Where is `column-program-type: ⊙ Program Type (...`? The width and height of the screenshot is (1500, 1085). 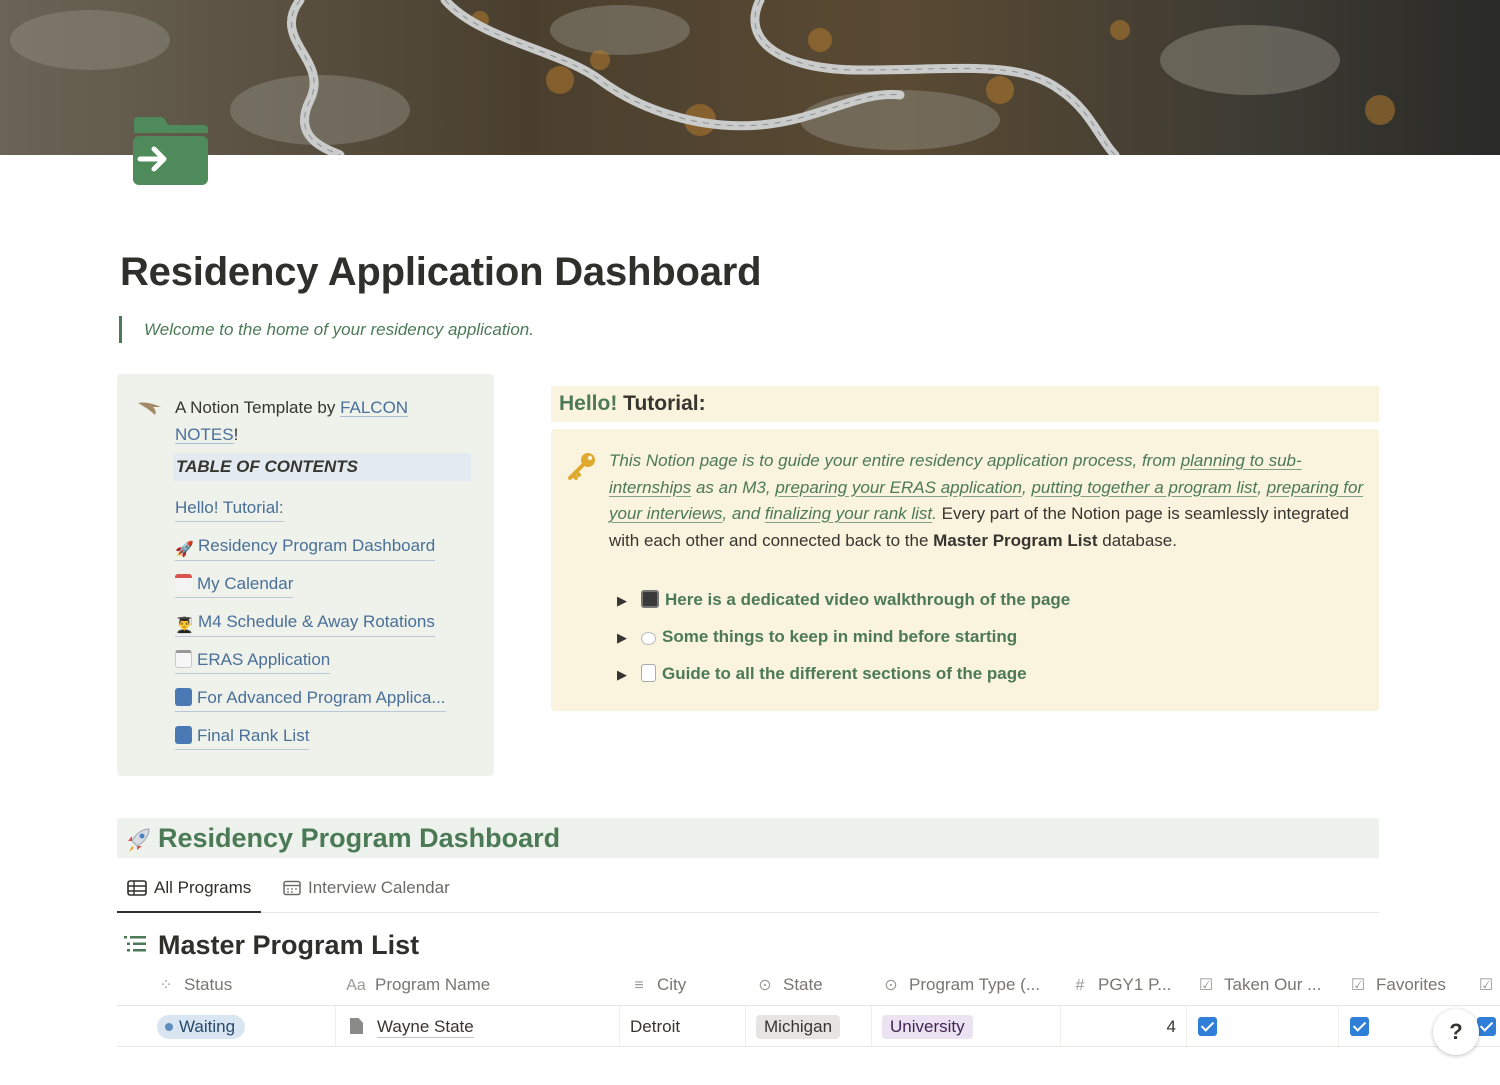
column-program-type: ⊙ Program Type (... is located at coordinates (961, 986).